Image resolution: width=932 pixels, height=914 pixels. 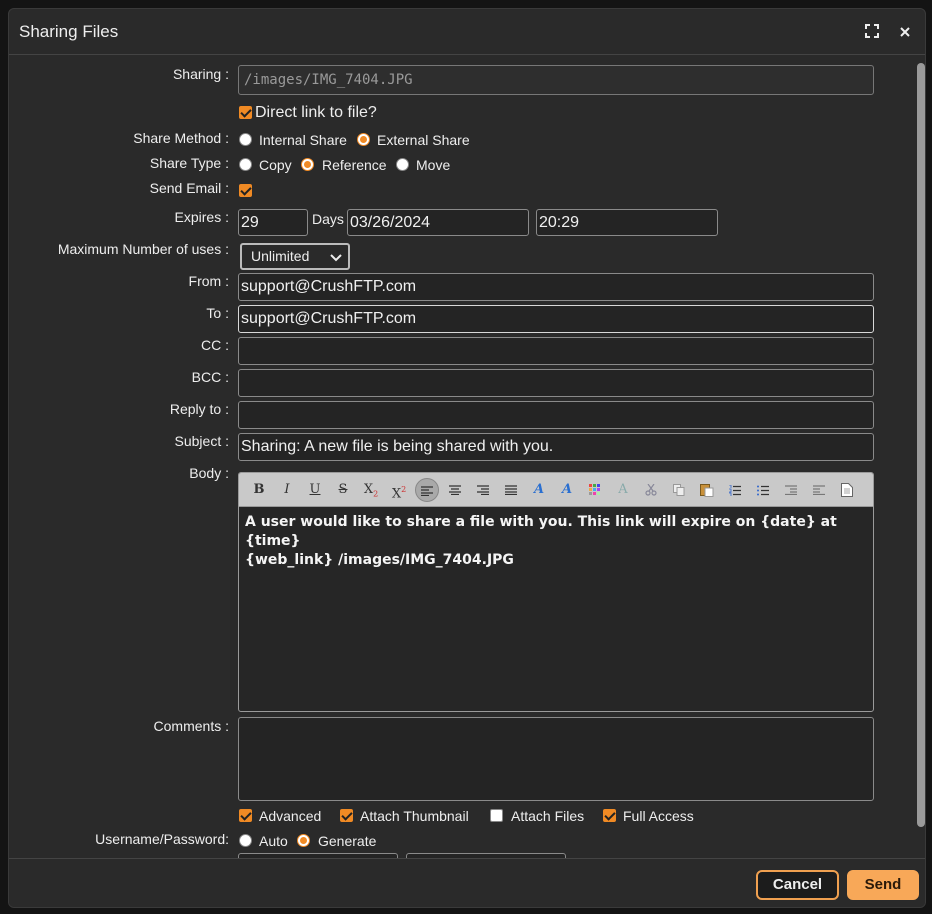 What do you see at coordinates (883, 885) in the screenshot?
I see `send-button: Send` at bounding box center [883, 885].